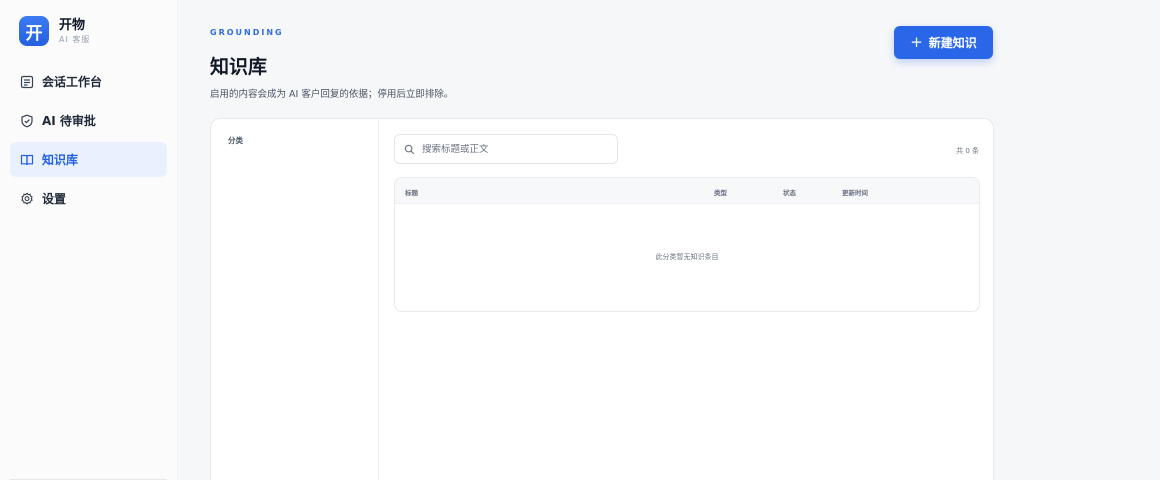 This screenshot has width=1160, height=480. I want to click on empty-state-message: 此分类暂无知识条目, so click(687, 257).